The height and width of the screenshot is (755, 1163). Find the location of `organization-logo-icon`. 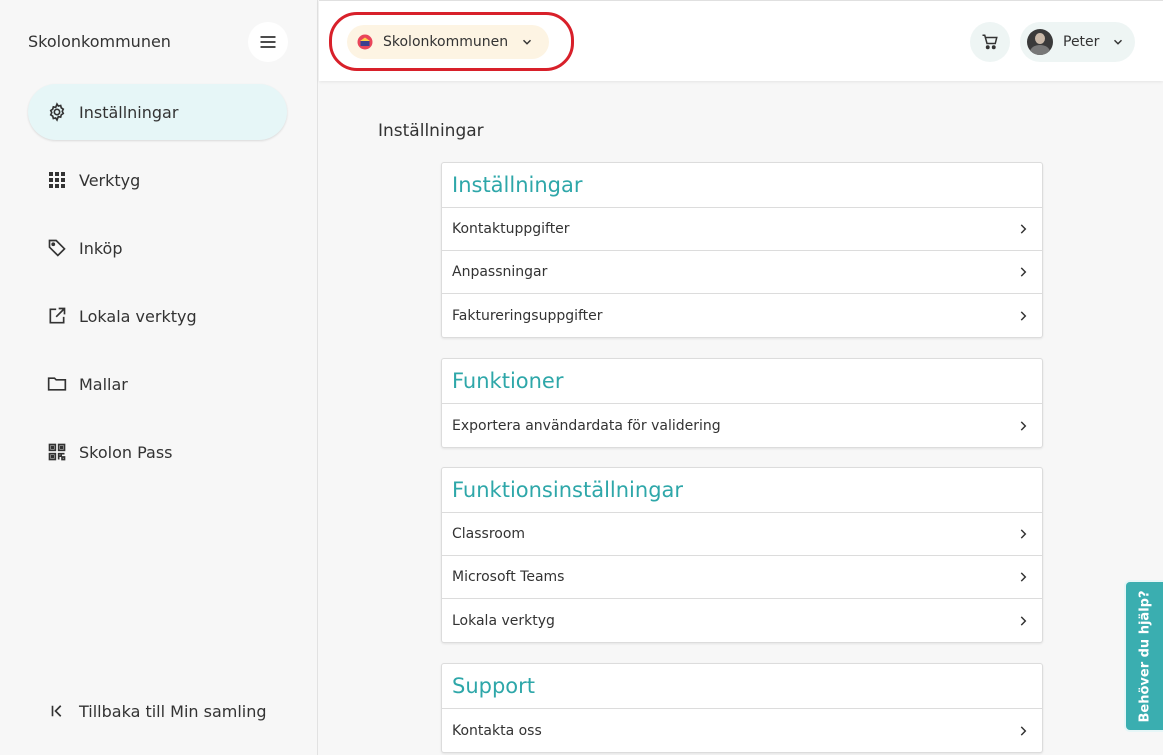

organization-logo-icon is located at coordinates (365, 42).